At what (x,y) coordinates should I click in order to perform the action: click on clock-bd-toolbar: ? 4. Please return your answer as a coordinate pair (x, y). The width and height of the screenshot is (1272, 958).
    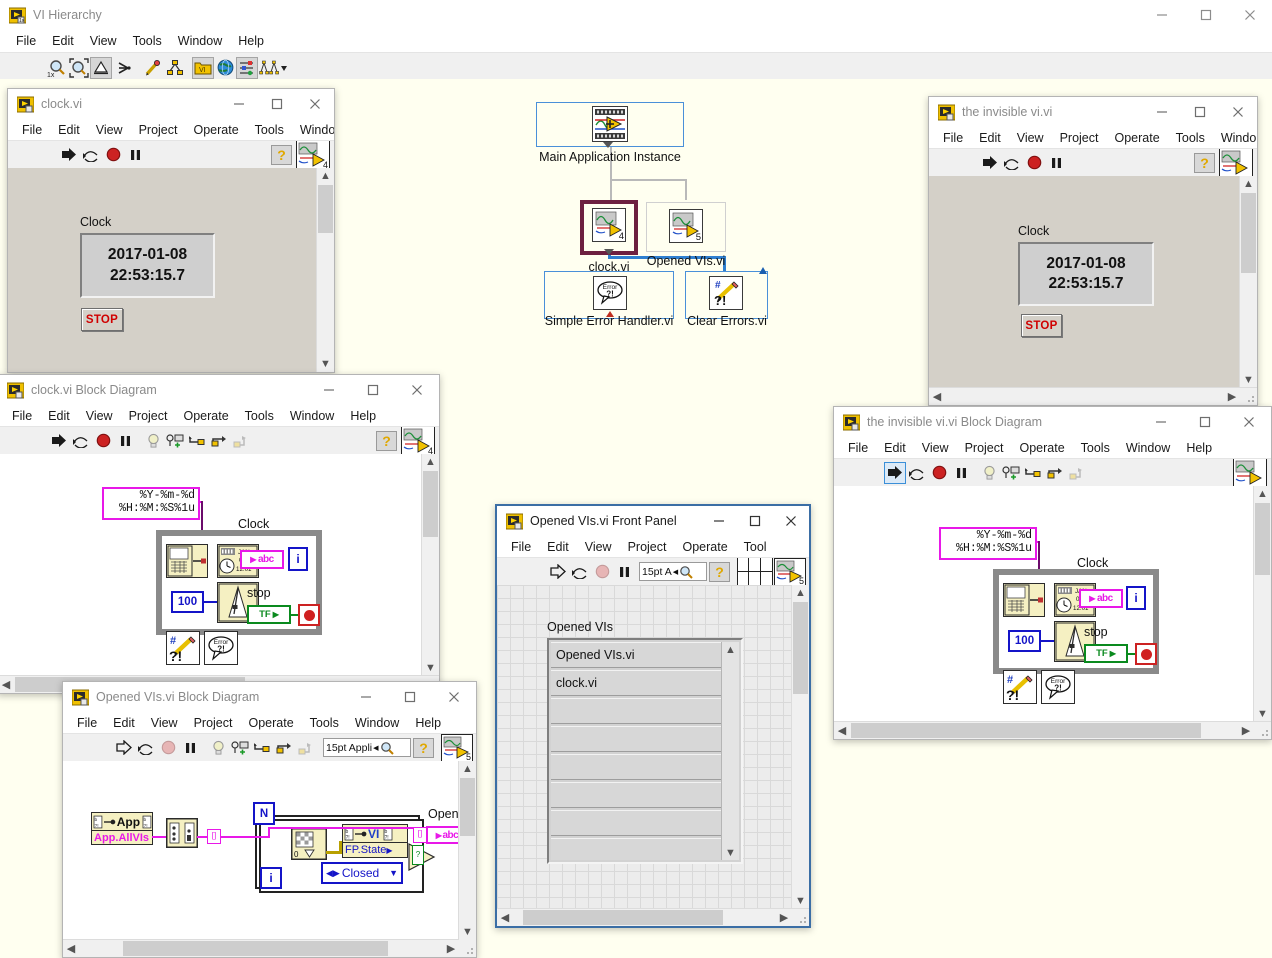
    Looking at the image, I should click on (219, 441).